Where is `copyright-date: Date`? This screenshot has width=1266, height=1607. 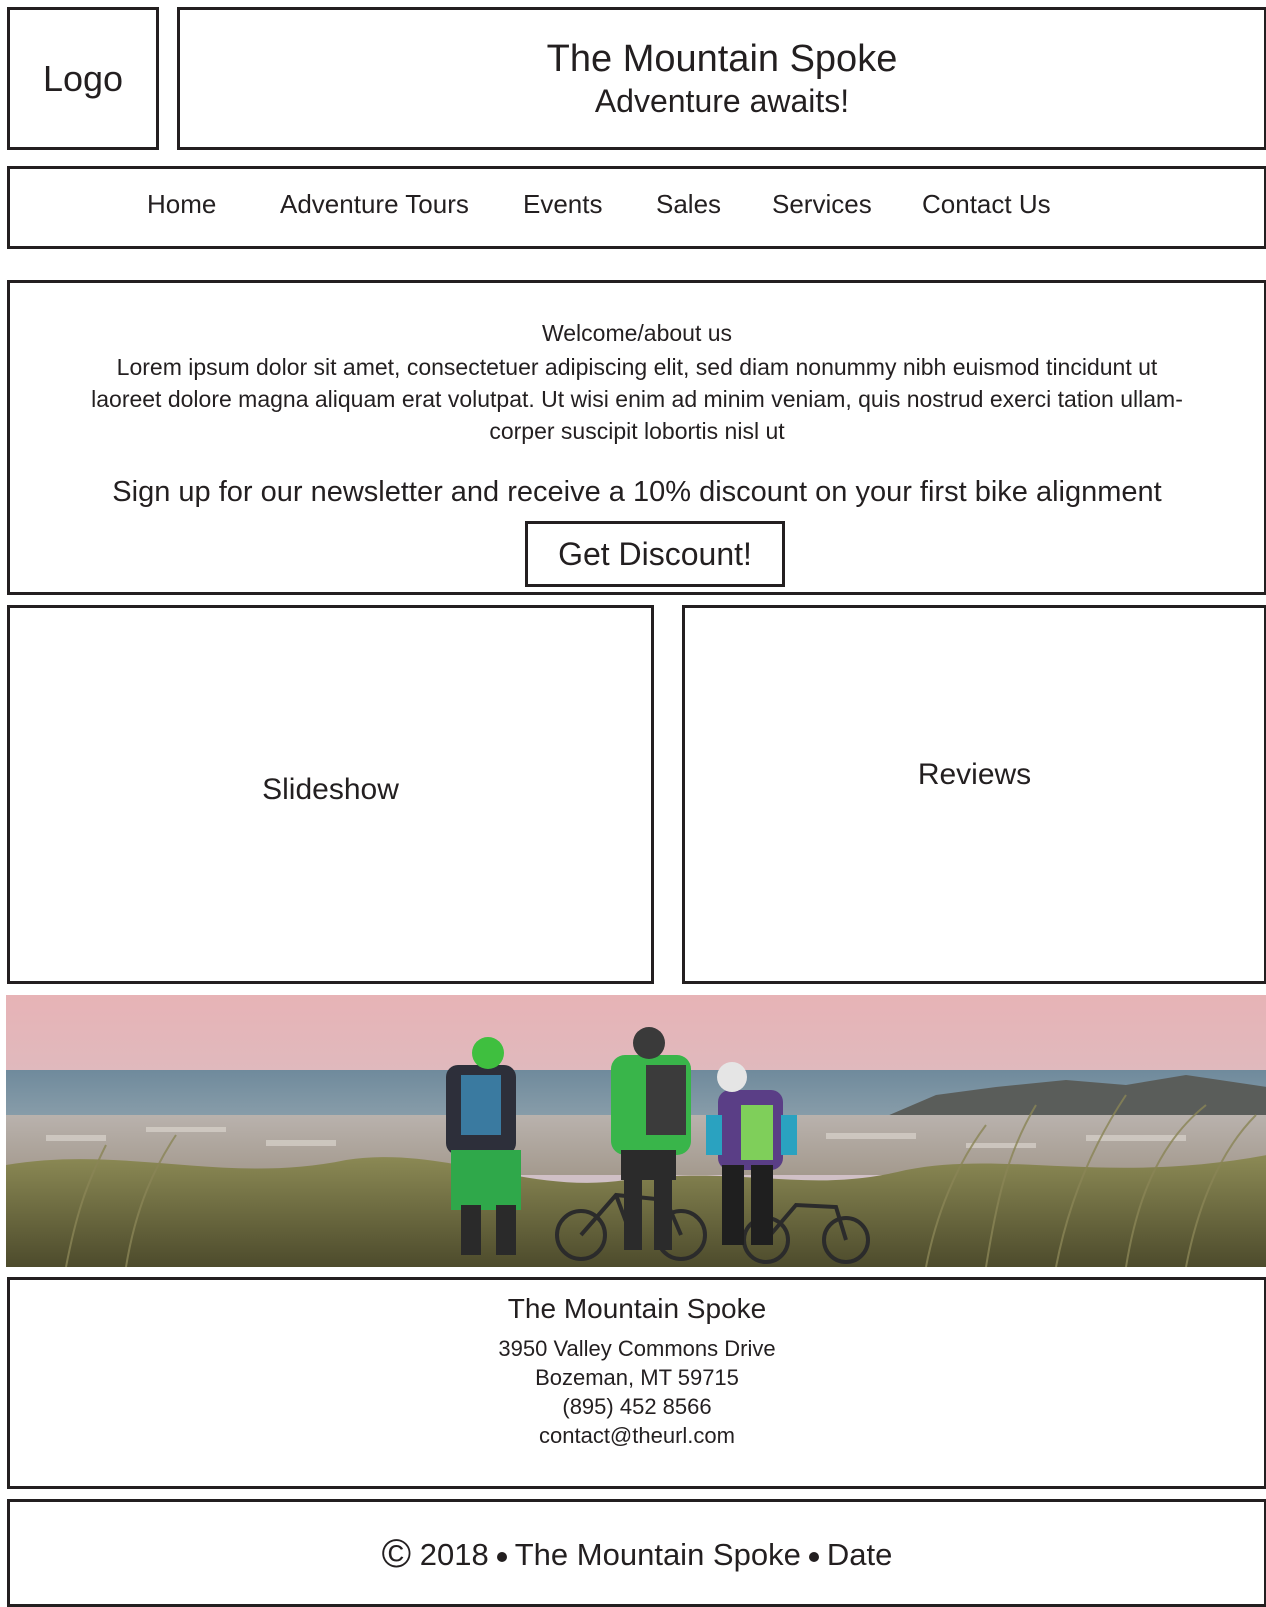
copyright-date: Date is located at coordinates (859, 1554).